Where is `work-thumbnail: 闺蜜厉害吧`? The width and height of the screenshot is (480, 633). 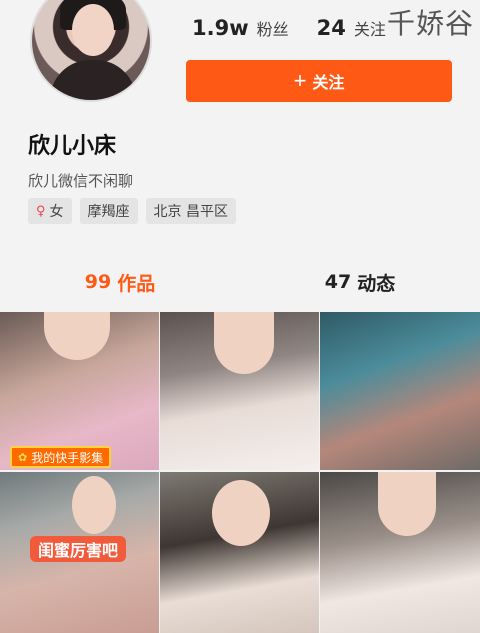 work-thumbnail: 闺蜜厉害吧 is located at coordinates (79, 552).